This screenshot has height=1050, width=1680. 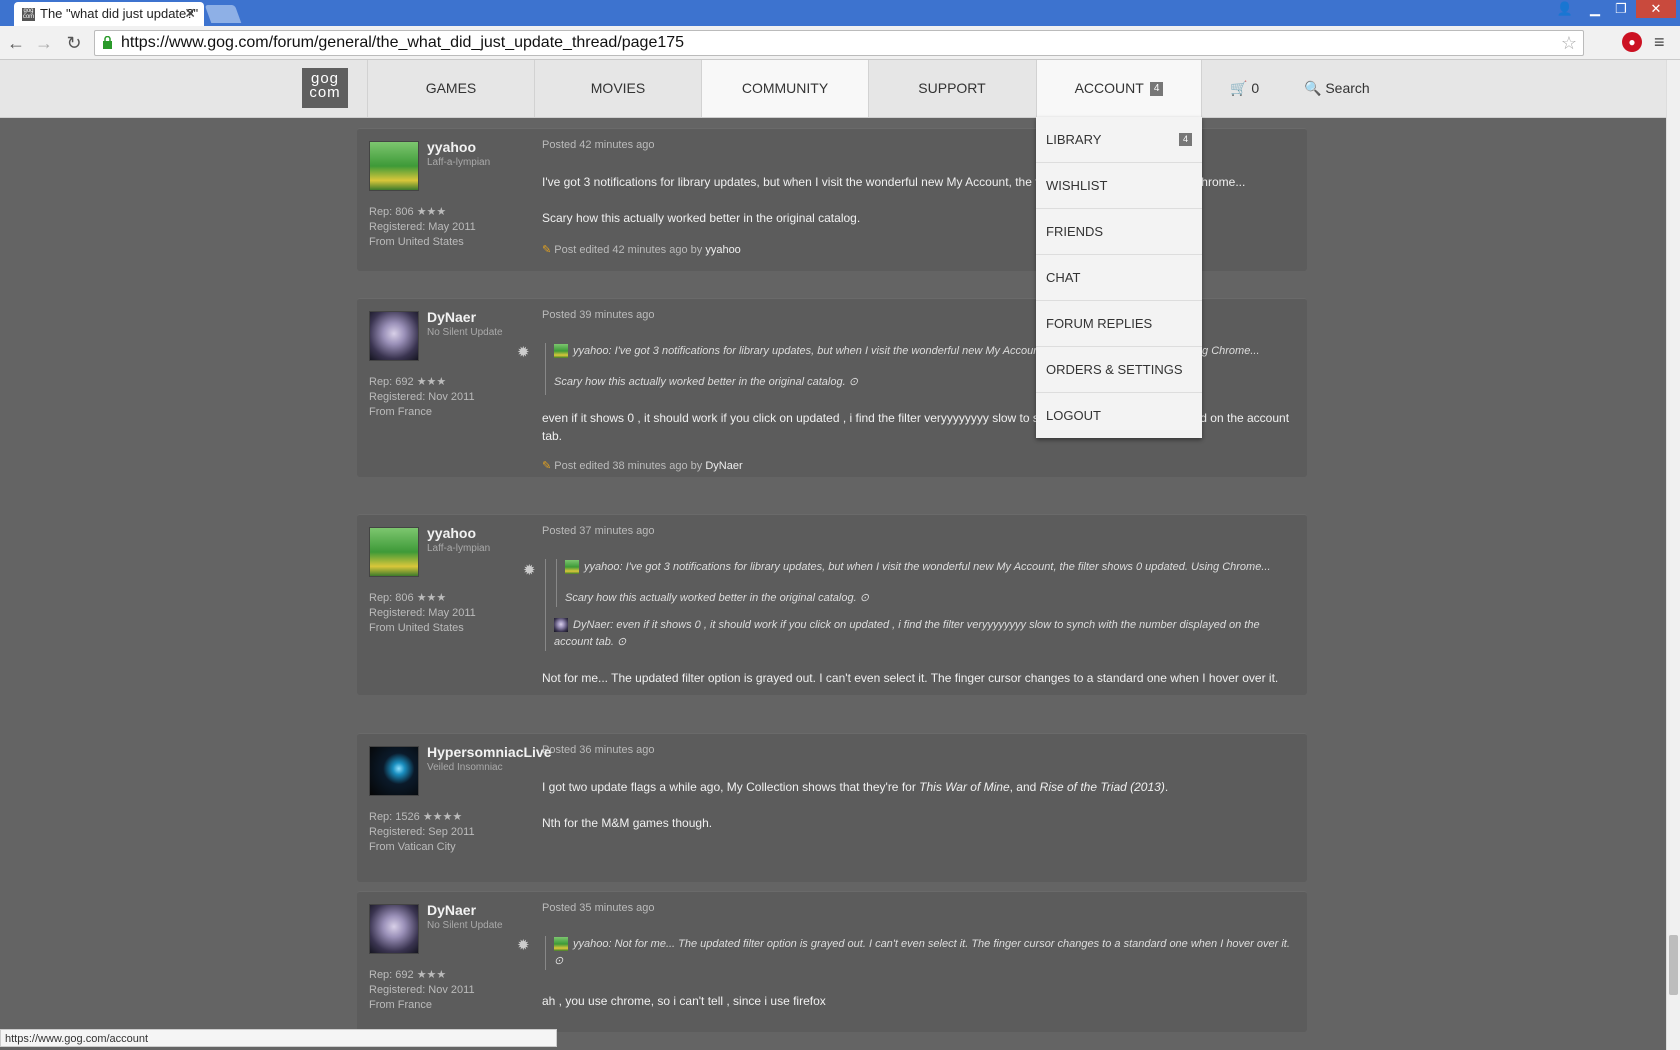 I want to click on menu-item-label: FORUM REPLIES, so click(x=1099, y=323).